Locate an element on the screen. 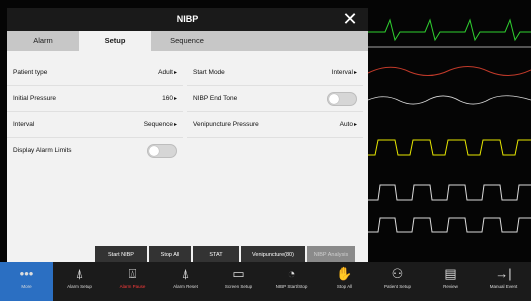  alarm-setup-icon: ⍋ is located at coordinates (79, 273).